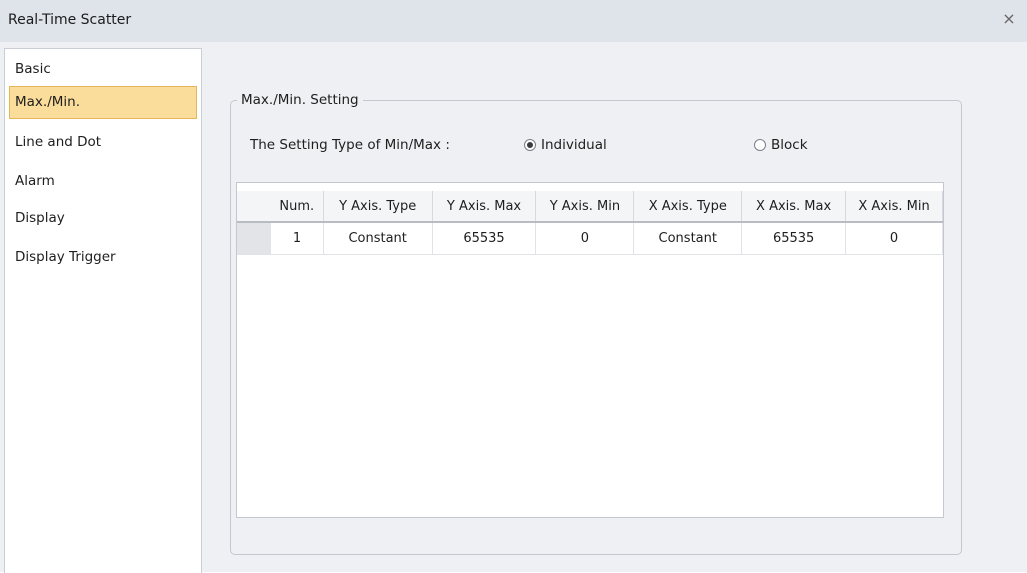 The image size is (1027, 573). I want to click on sidebar-item-display: Display, so click(103, 218).